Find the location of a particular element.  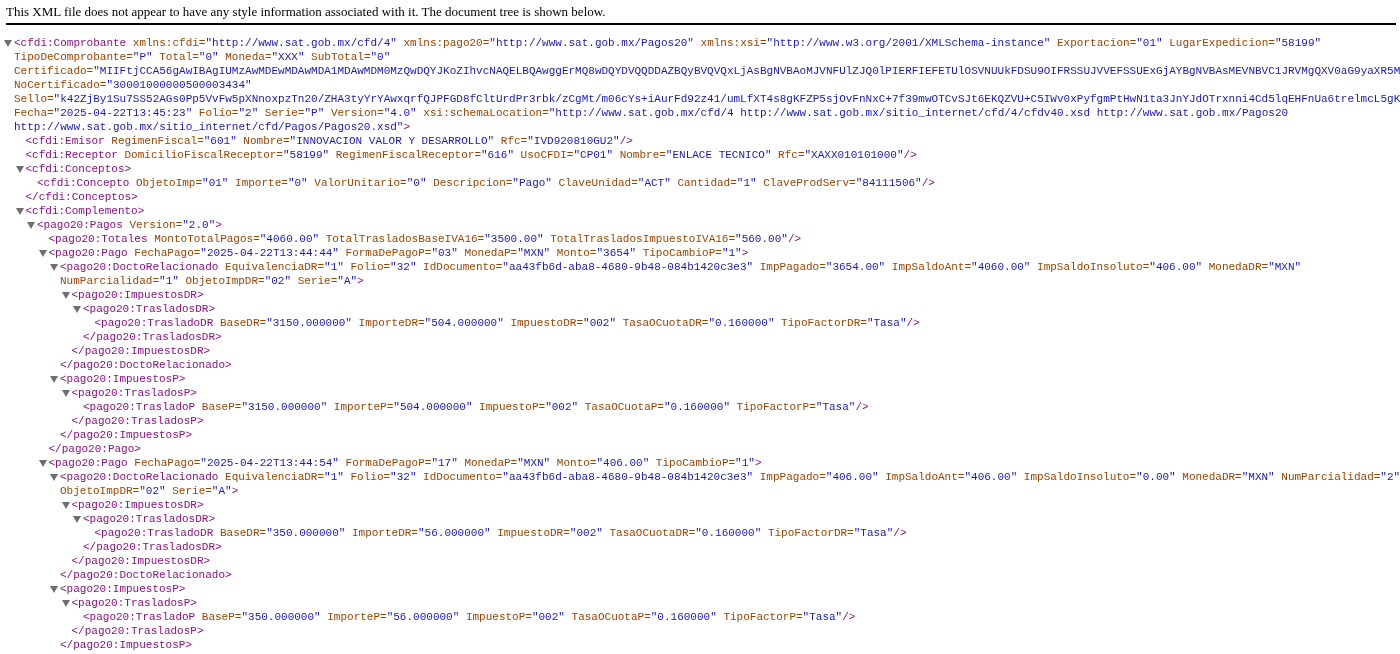

xml-tag-line: <pago20:TrasladoP BaseP="350.000000" ImporteP="56.000000" ImpuestoP="002" TasaOCuotaP="0.160000" TipoFactorP="Tasa"/> is located at coordinates (469, 617).